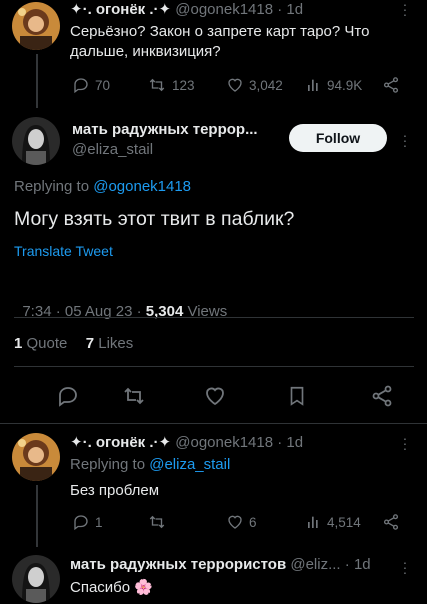  I want to click on tweet-text: Без проблем, so click(115, 490).